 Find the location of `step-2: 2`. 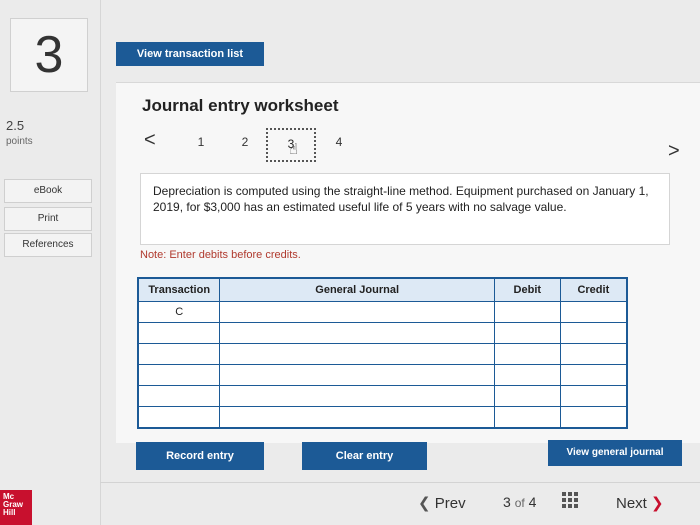

step-2: 2 is located at coordinates (245, 142).